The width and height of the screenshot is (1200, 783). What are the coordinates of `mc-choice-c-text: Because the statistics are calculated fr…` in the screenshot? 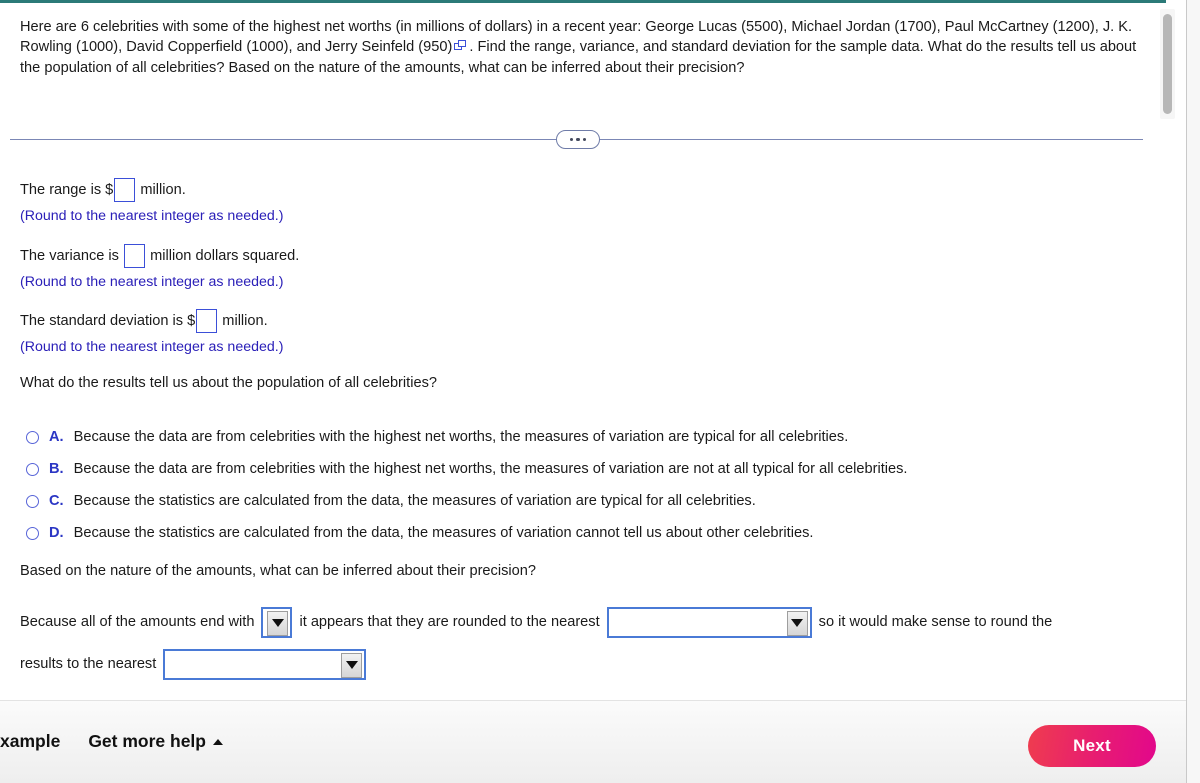 It's located at (414, 501).